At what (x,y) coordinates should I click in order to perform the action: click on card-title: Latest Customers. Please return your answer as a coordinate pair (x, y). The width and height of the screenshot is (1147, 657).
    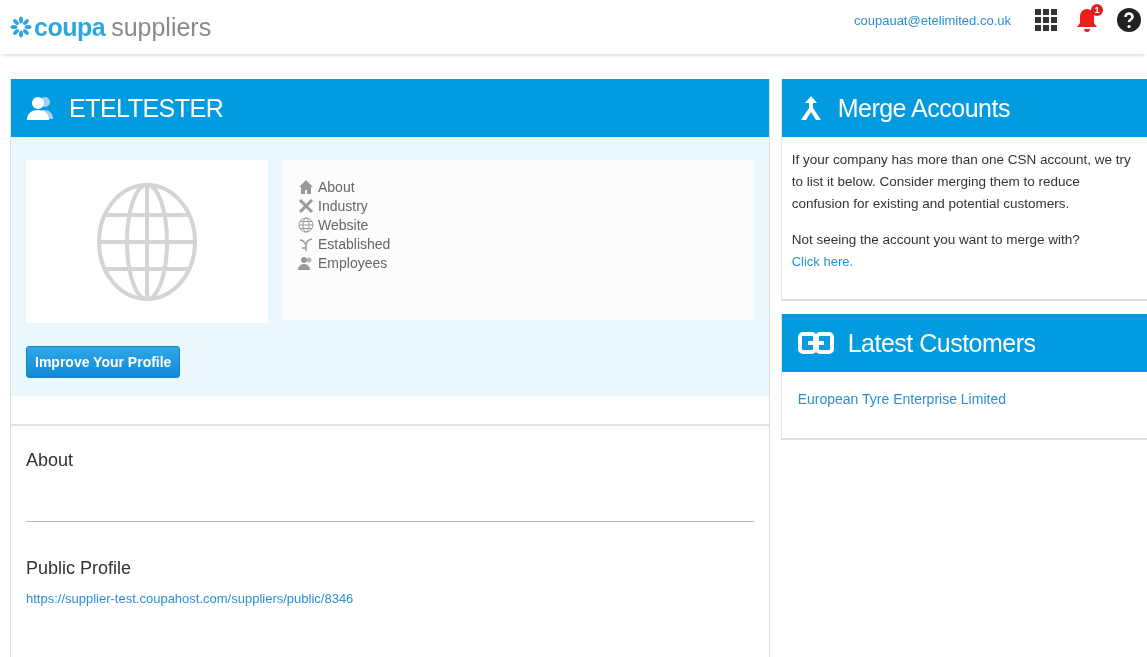
    Looking at the image, I should click on (941, 343).